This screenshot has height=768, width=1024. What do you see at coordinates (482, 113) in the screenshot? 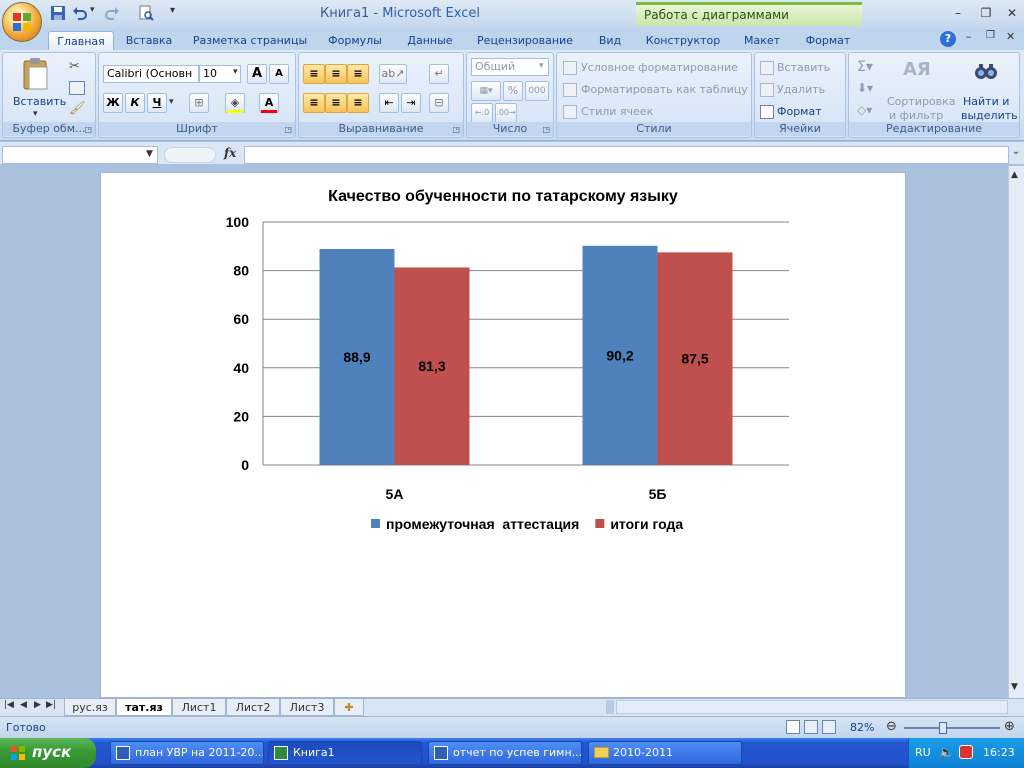
I see `increase-decimal-icon: ←.0` at bounding box center [482, 113].